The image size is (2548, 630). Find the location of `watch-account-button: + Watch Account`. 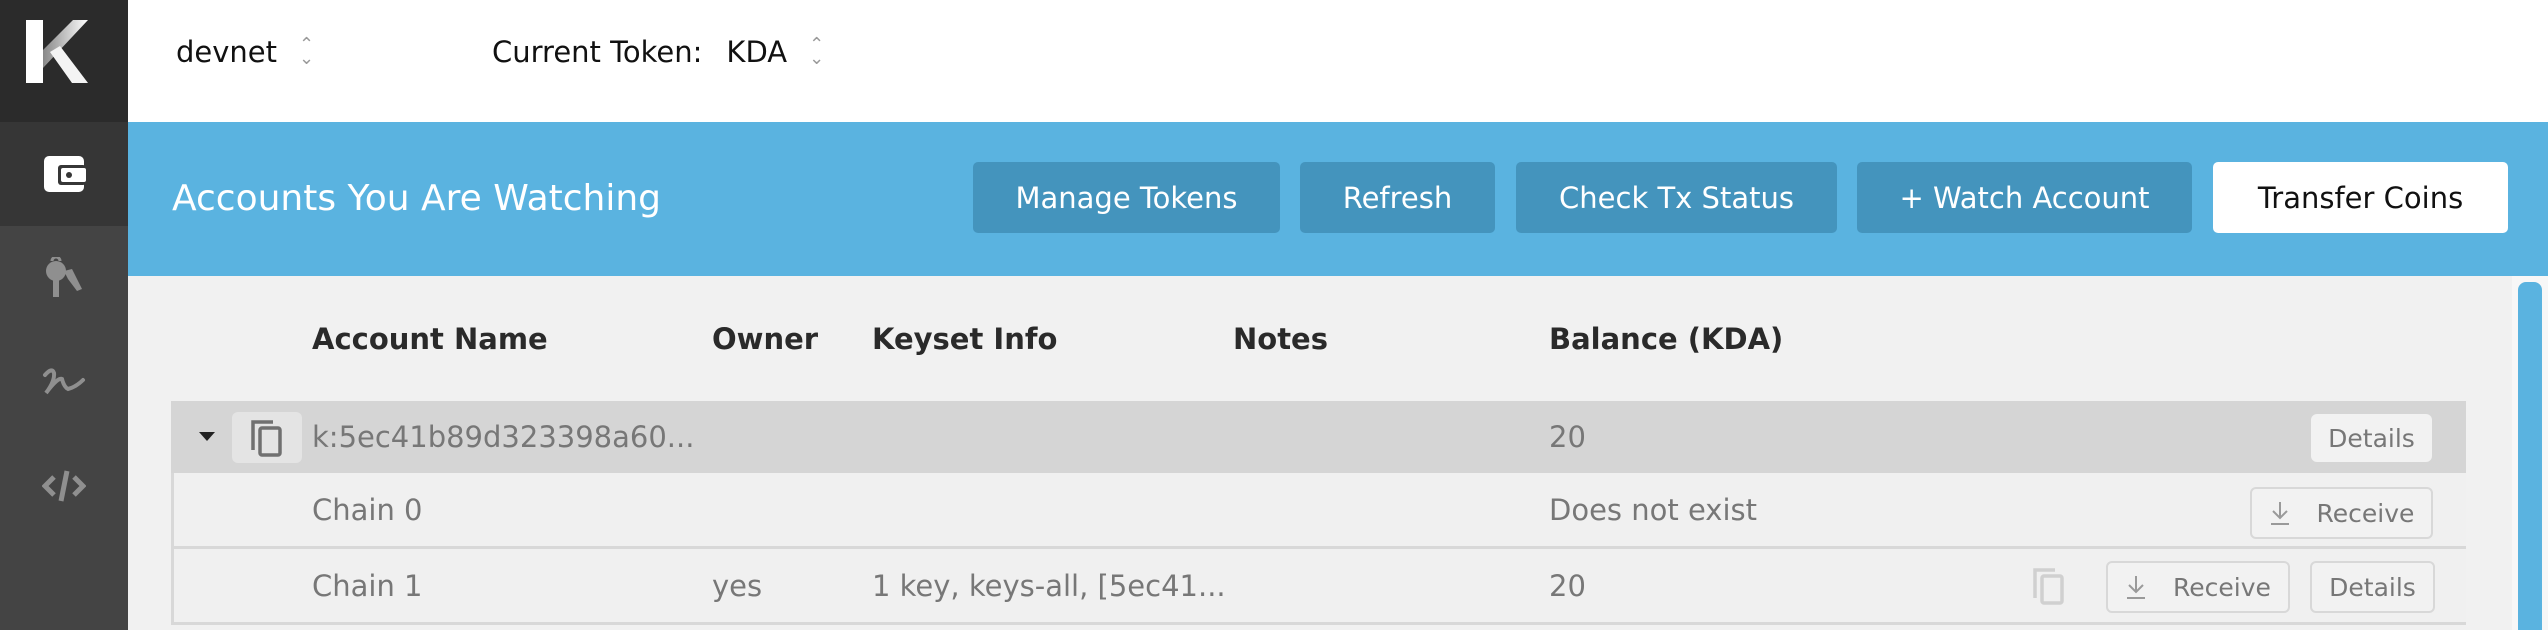

watch-account-button: + Watch Account is located at coordinates (2024, 197).